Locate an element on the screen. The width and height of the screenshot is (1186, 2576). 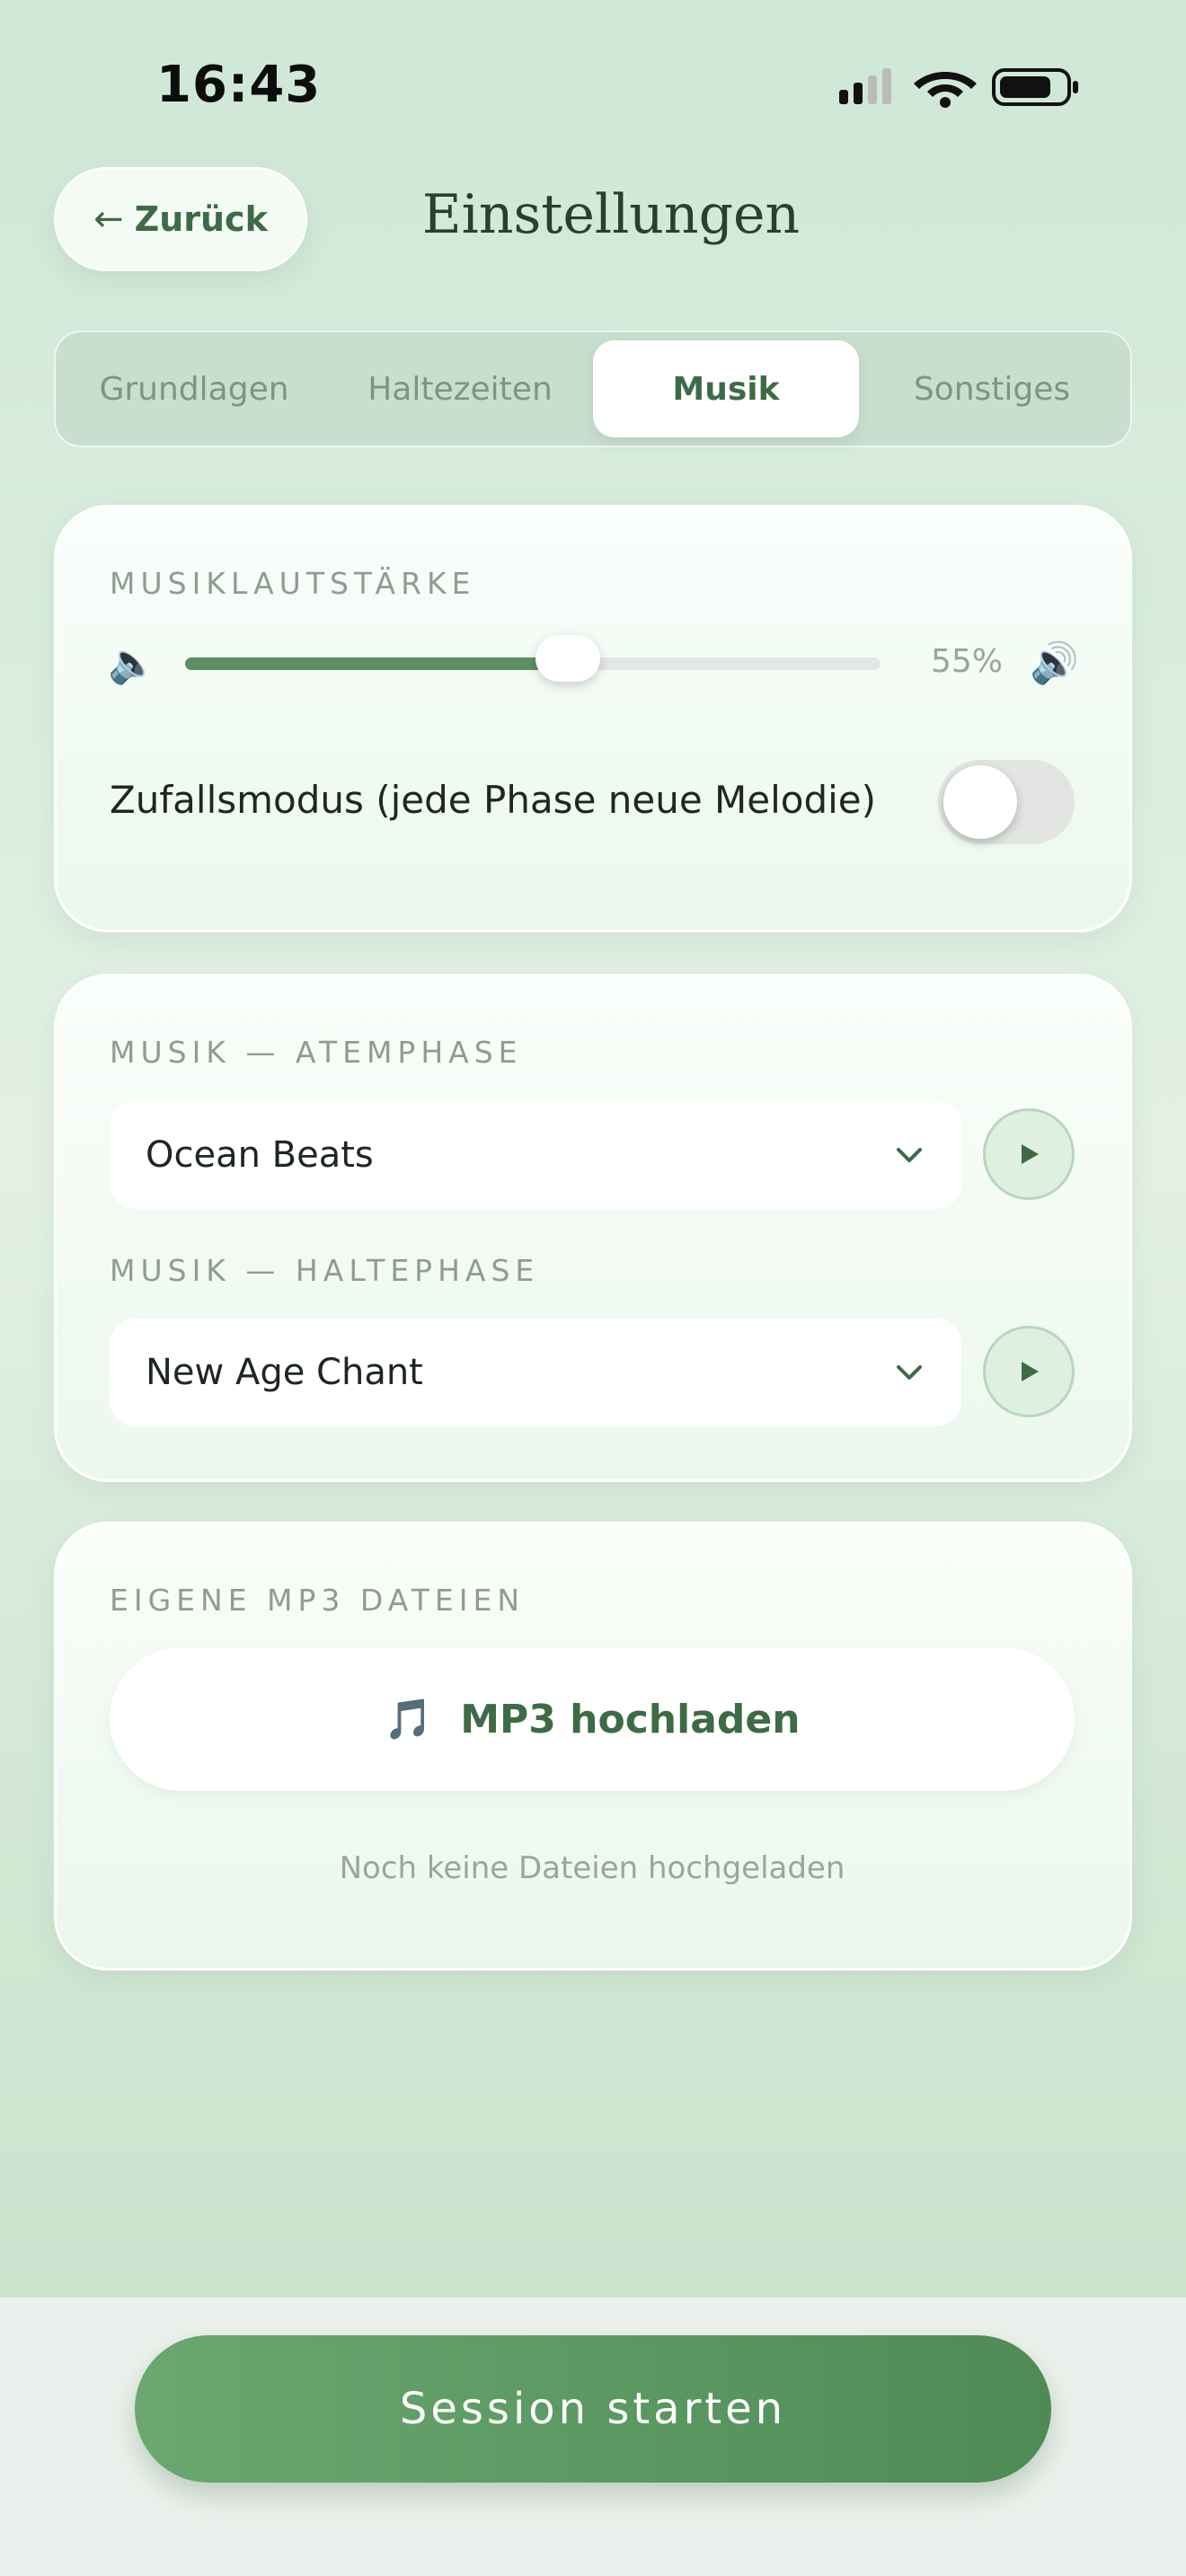
wifi-icon is located at coordinates (945, 90).